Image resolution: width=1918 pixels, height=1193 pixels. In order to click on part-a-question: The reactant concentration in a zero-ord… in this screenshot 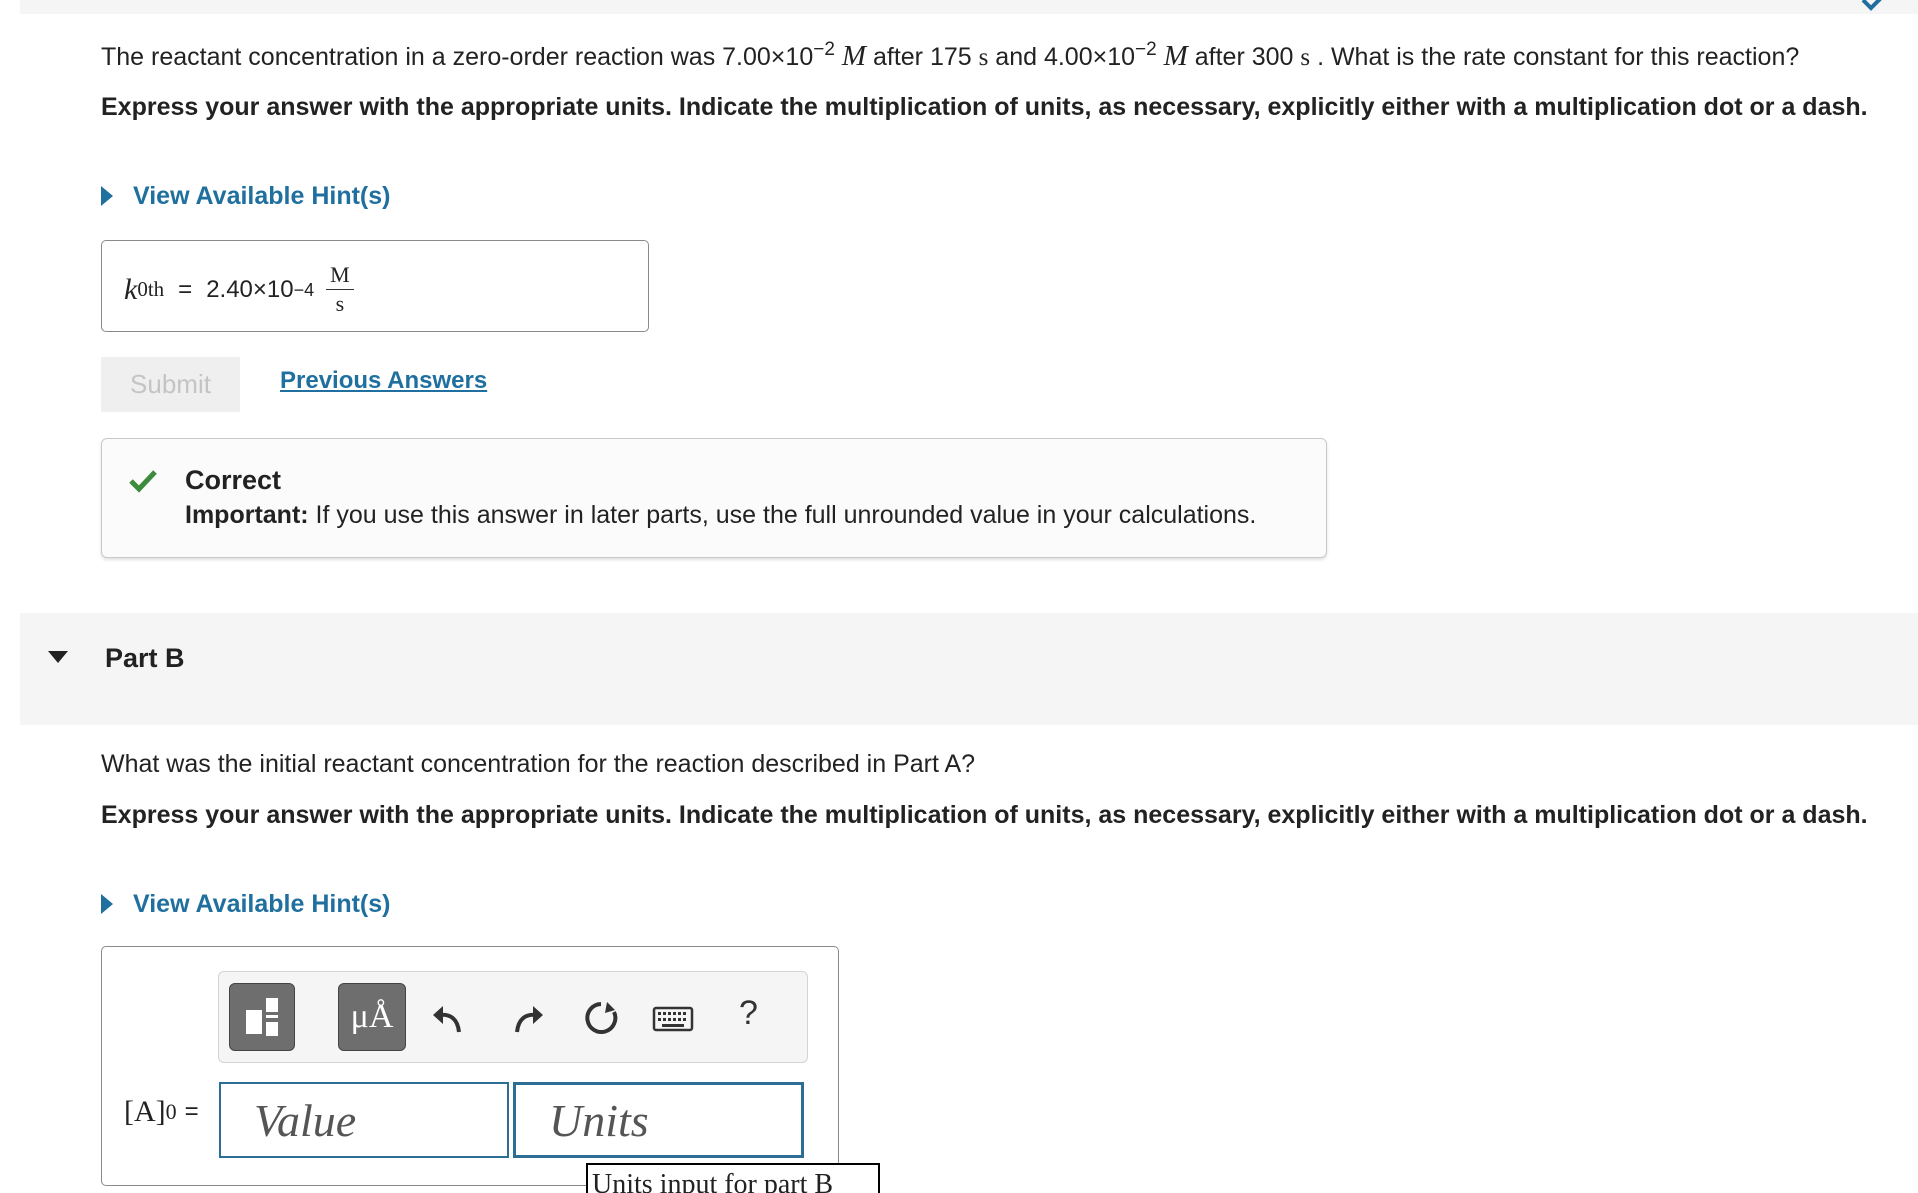, I will do `click(950, 55)`.